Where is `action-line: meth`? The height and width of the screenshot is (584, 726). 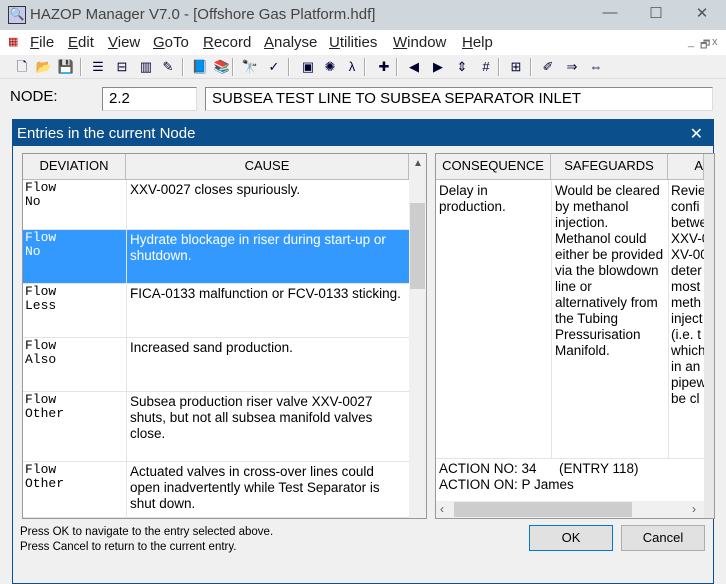
action-line: meth is located at coordinates (686, 302).